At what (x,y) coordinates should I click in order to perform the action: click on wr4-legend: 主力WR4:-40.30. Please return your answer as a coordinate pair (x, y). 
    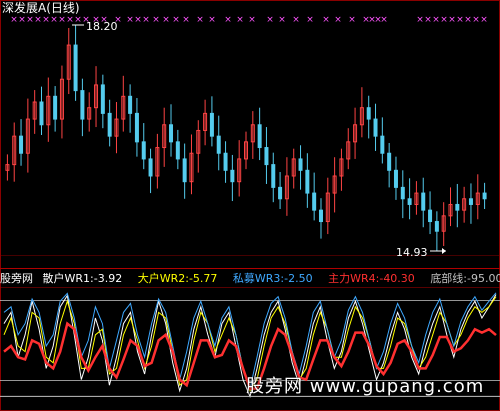
    Looking at the image, I should click on (371, 278).